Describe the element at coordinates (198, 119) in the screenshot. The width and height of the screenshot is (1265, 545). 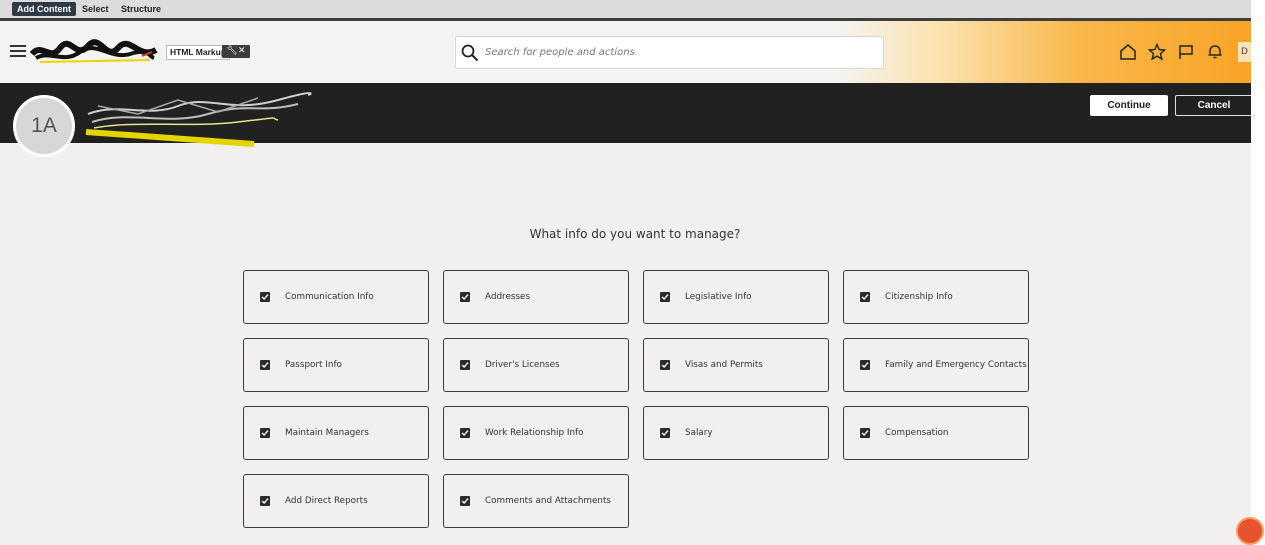
I see `redacted-person-name` at that location.